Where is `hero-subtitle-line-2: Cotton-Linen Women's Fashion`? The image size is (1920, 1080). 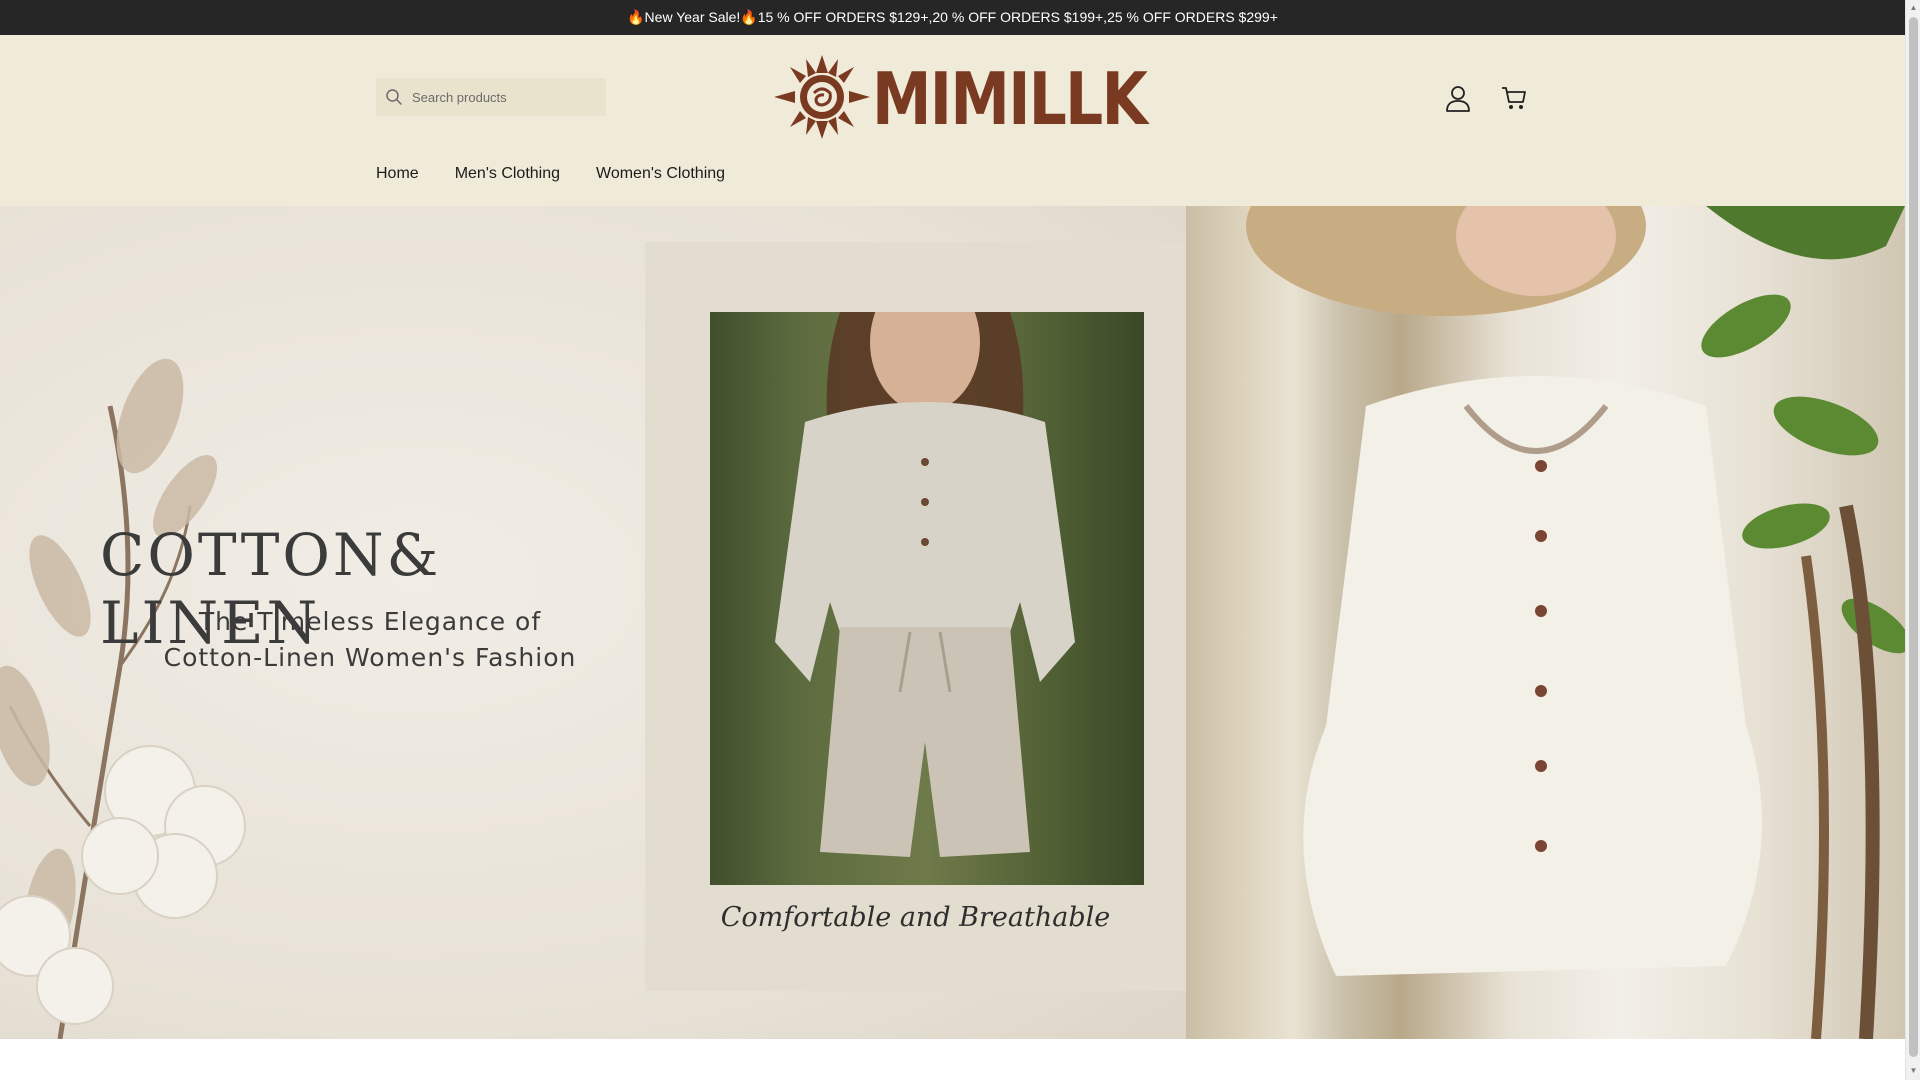
hero-subtitle-line-2: Cotton-Linen Women's Fashion is located at coordinates (370, 657).